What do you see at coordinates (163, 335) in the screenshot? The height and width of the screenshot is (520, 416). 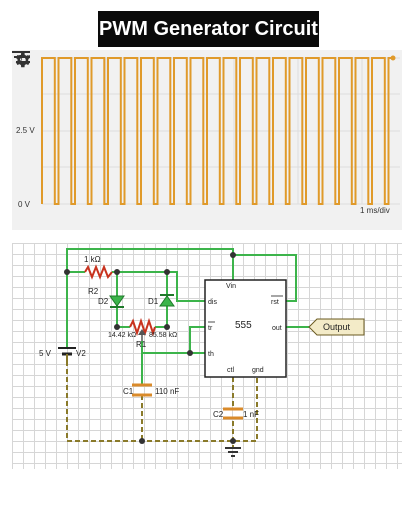 I see `pot-right-value: 85.58 kΩ` at bounding box center [163, 335].